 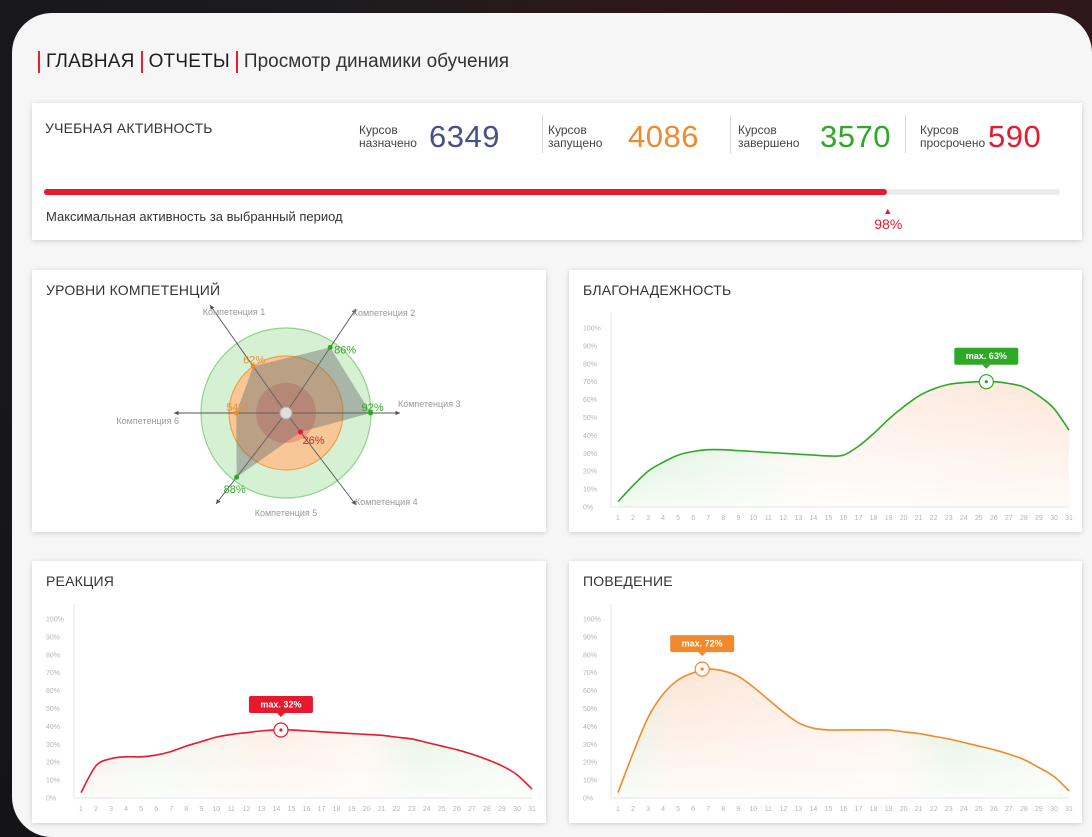 What do you see at coordinates (466, 192) in the screenshot?
I see `activity-progress-fill` at bounding box center [466, 192].